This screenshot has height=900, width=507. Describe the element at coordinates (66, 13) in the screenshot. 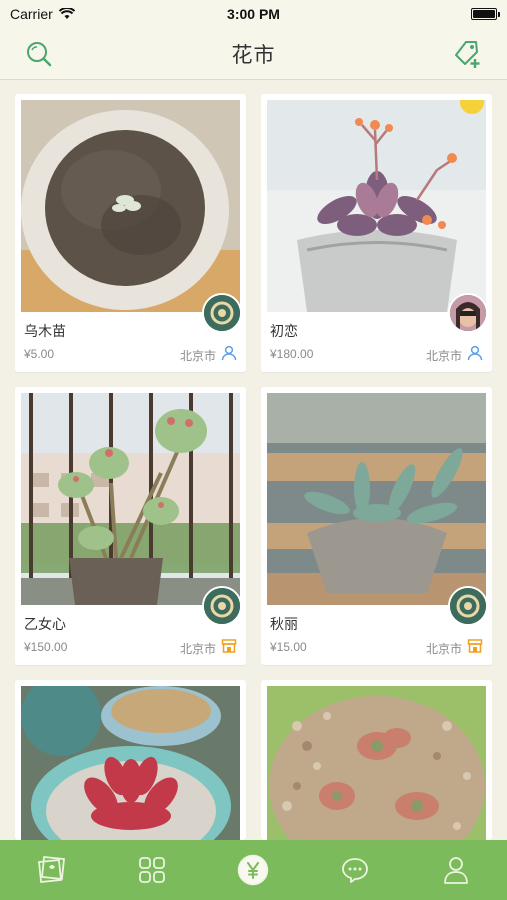

I see `wifi-icon` at that location.